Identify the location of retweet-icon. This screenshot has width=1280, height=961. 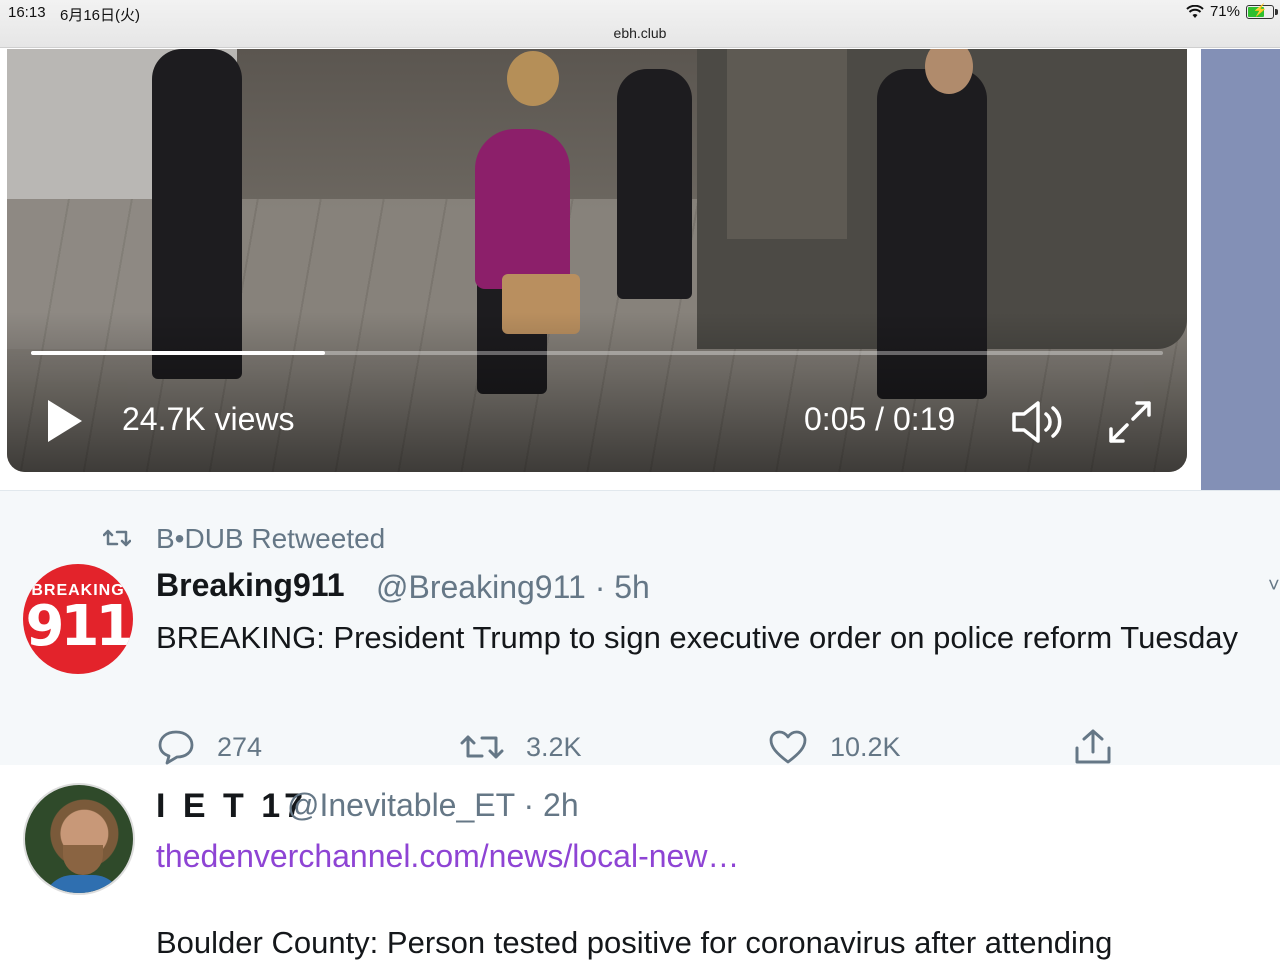
(482, 747).